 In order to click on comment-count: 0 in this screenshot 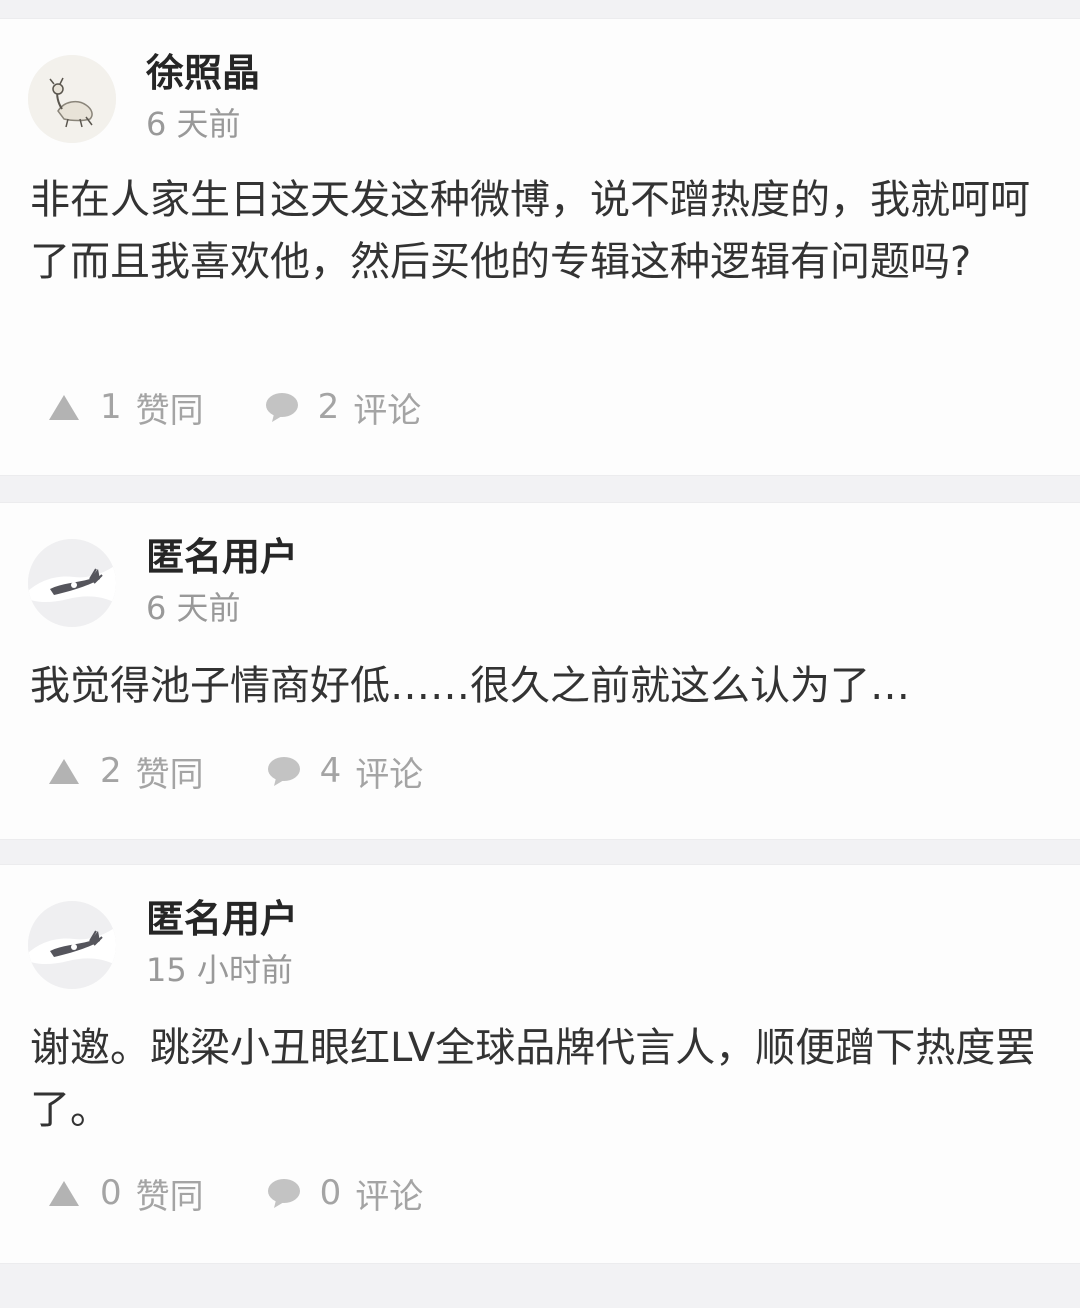, I will do `click(330, 1193)`.